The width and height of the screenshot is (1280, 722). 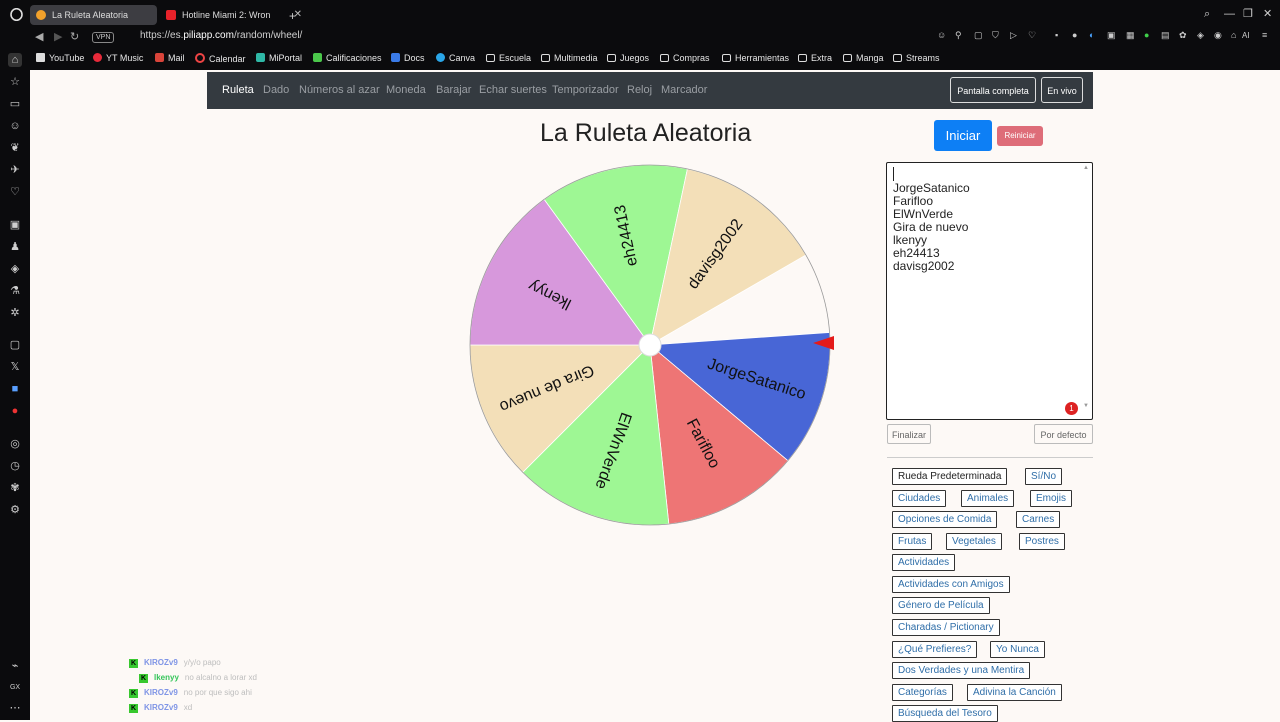 What do you see at coordinates (959, 35) in the screenshot?
I see `pin-icon: ⚲` at bounding box center [959, 35].